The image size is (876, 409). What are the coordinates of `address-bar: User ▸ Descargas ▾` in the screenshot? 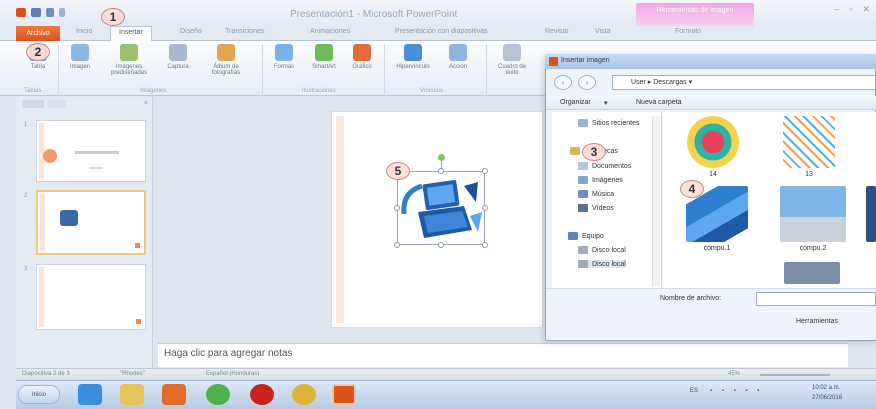 It's located at (744, 82).